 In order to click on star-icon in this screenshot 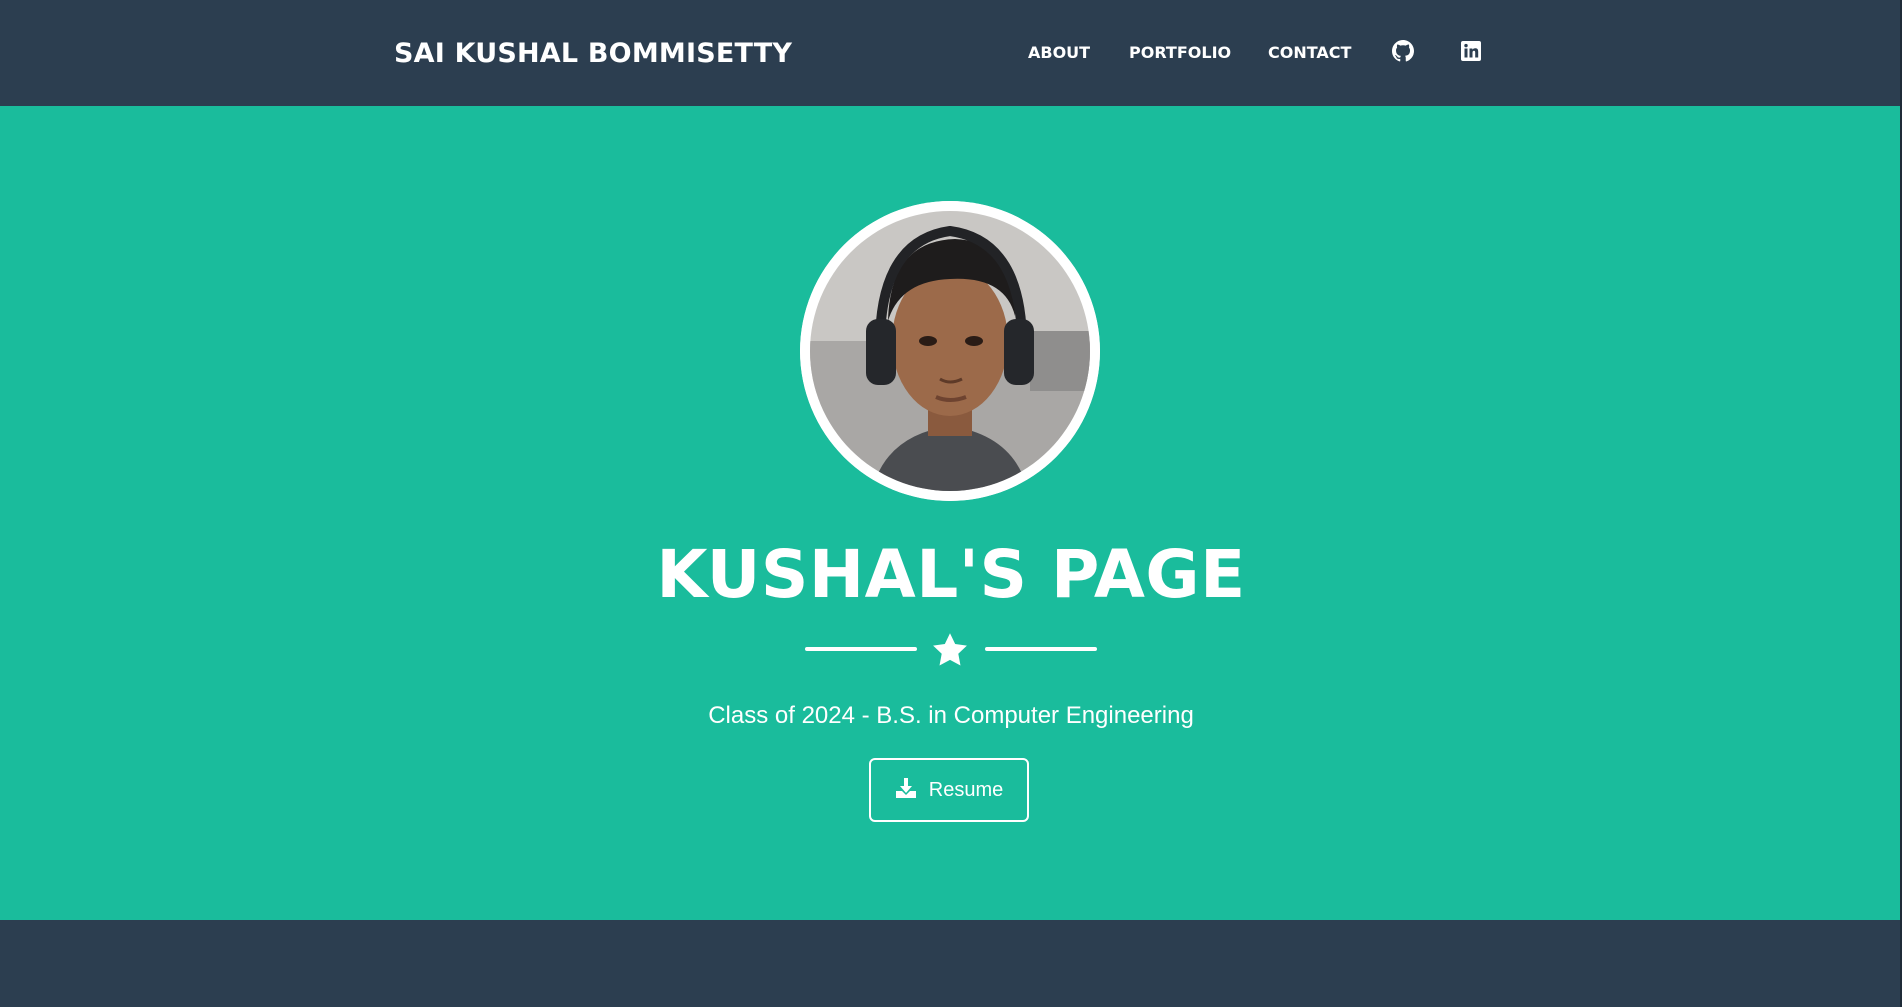, I will do `click(950, 650)`.